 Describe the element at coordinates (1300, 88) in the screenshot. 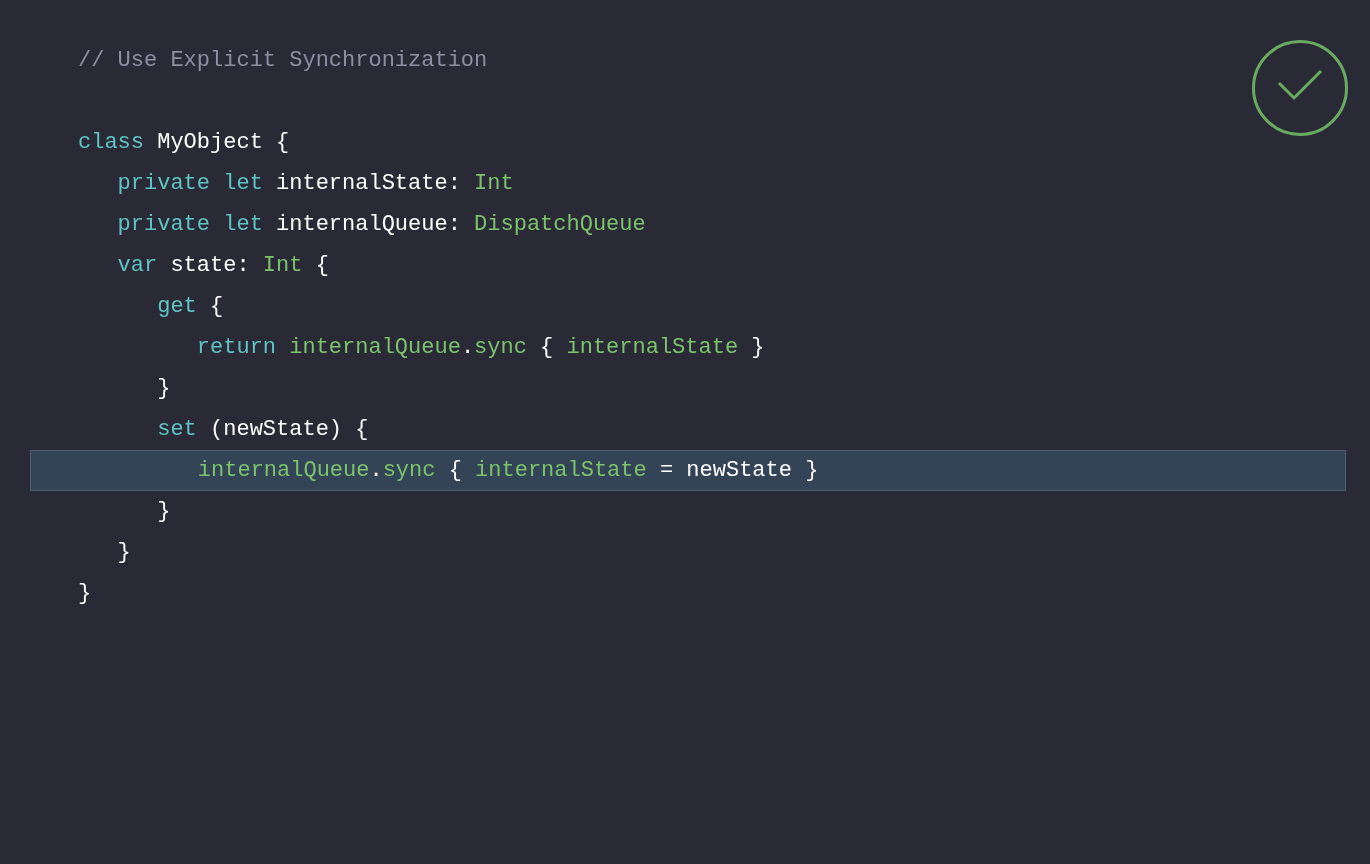

I see `check-circle-icon` at that location.